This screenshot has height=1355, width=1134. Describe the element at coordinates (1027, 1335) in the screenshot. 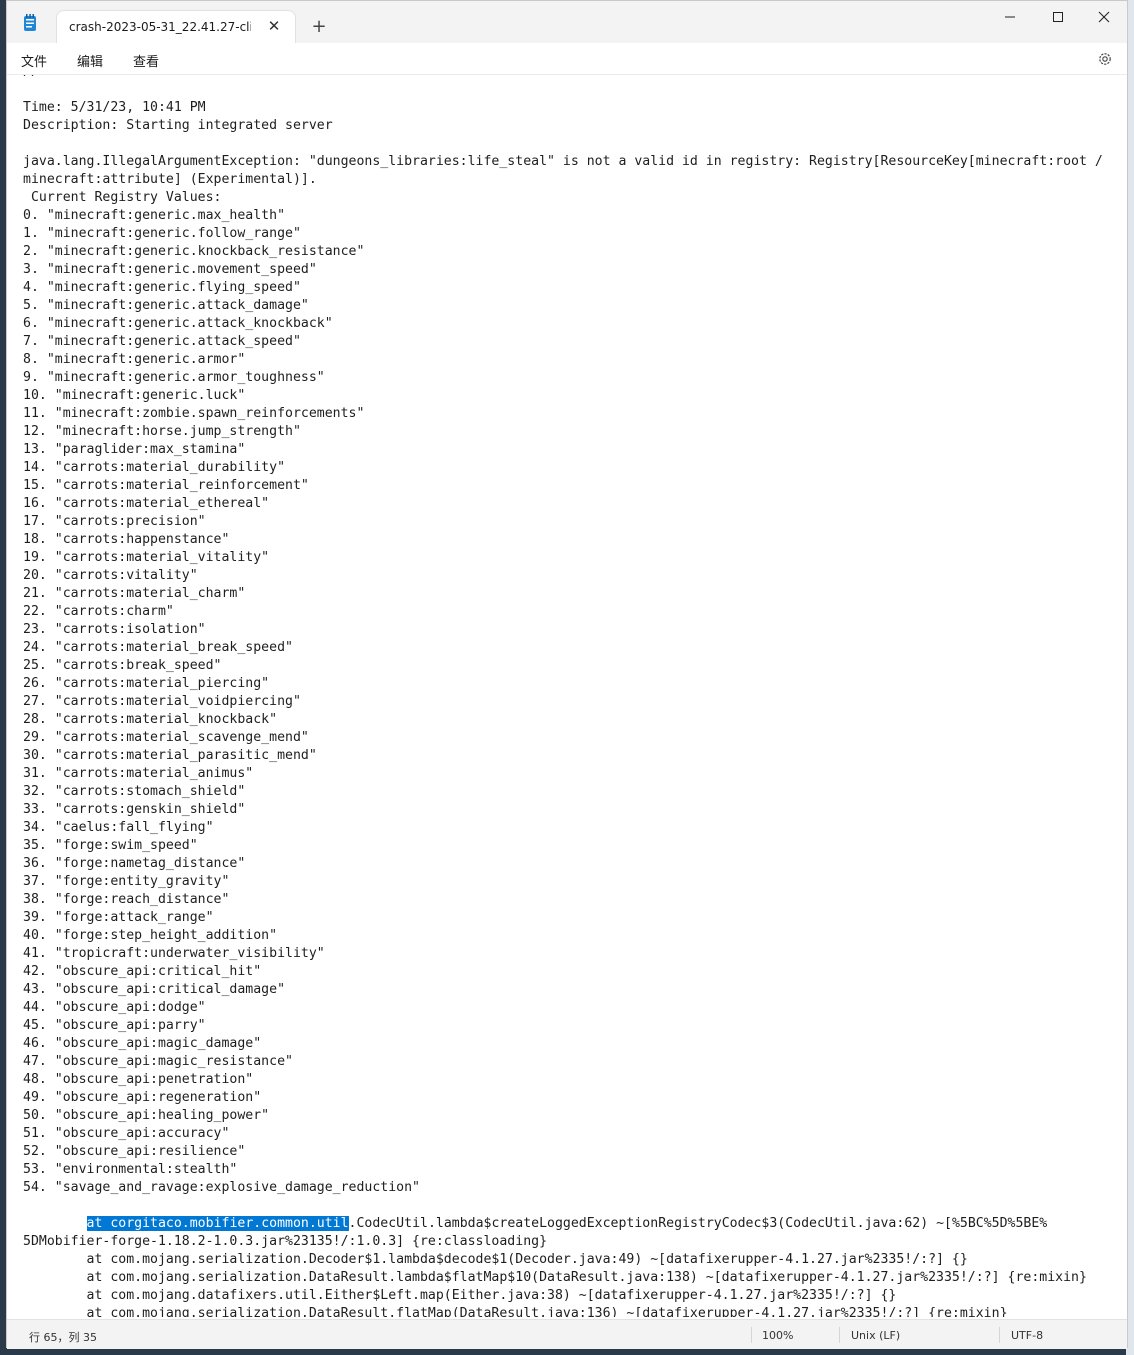

I see `encoding: UTF-8` at that location.